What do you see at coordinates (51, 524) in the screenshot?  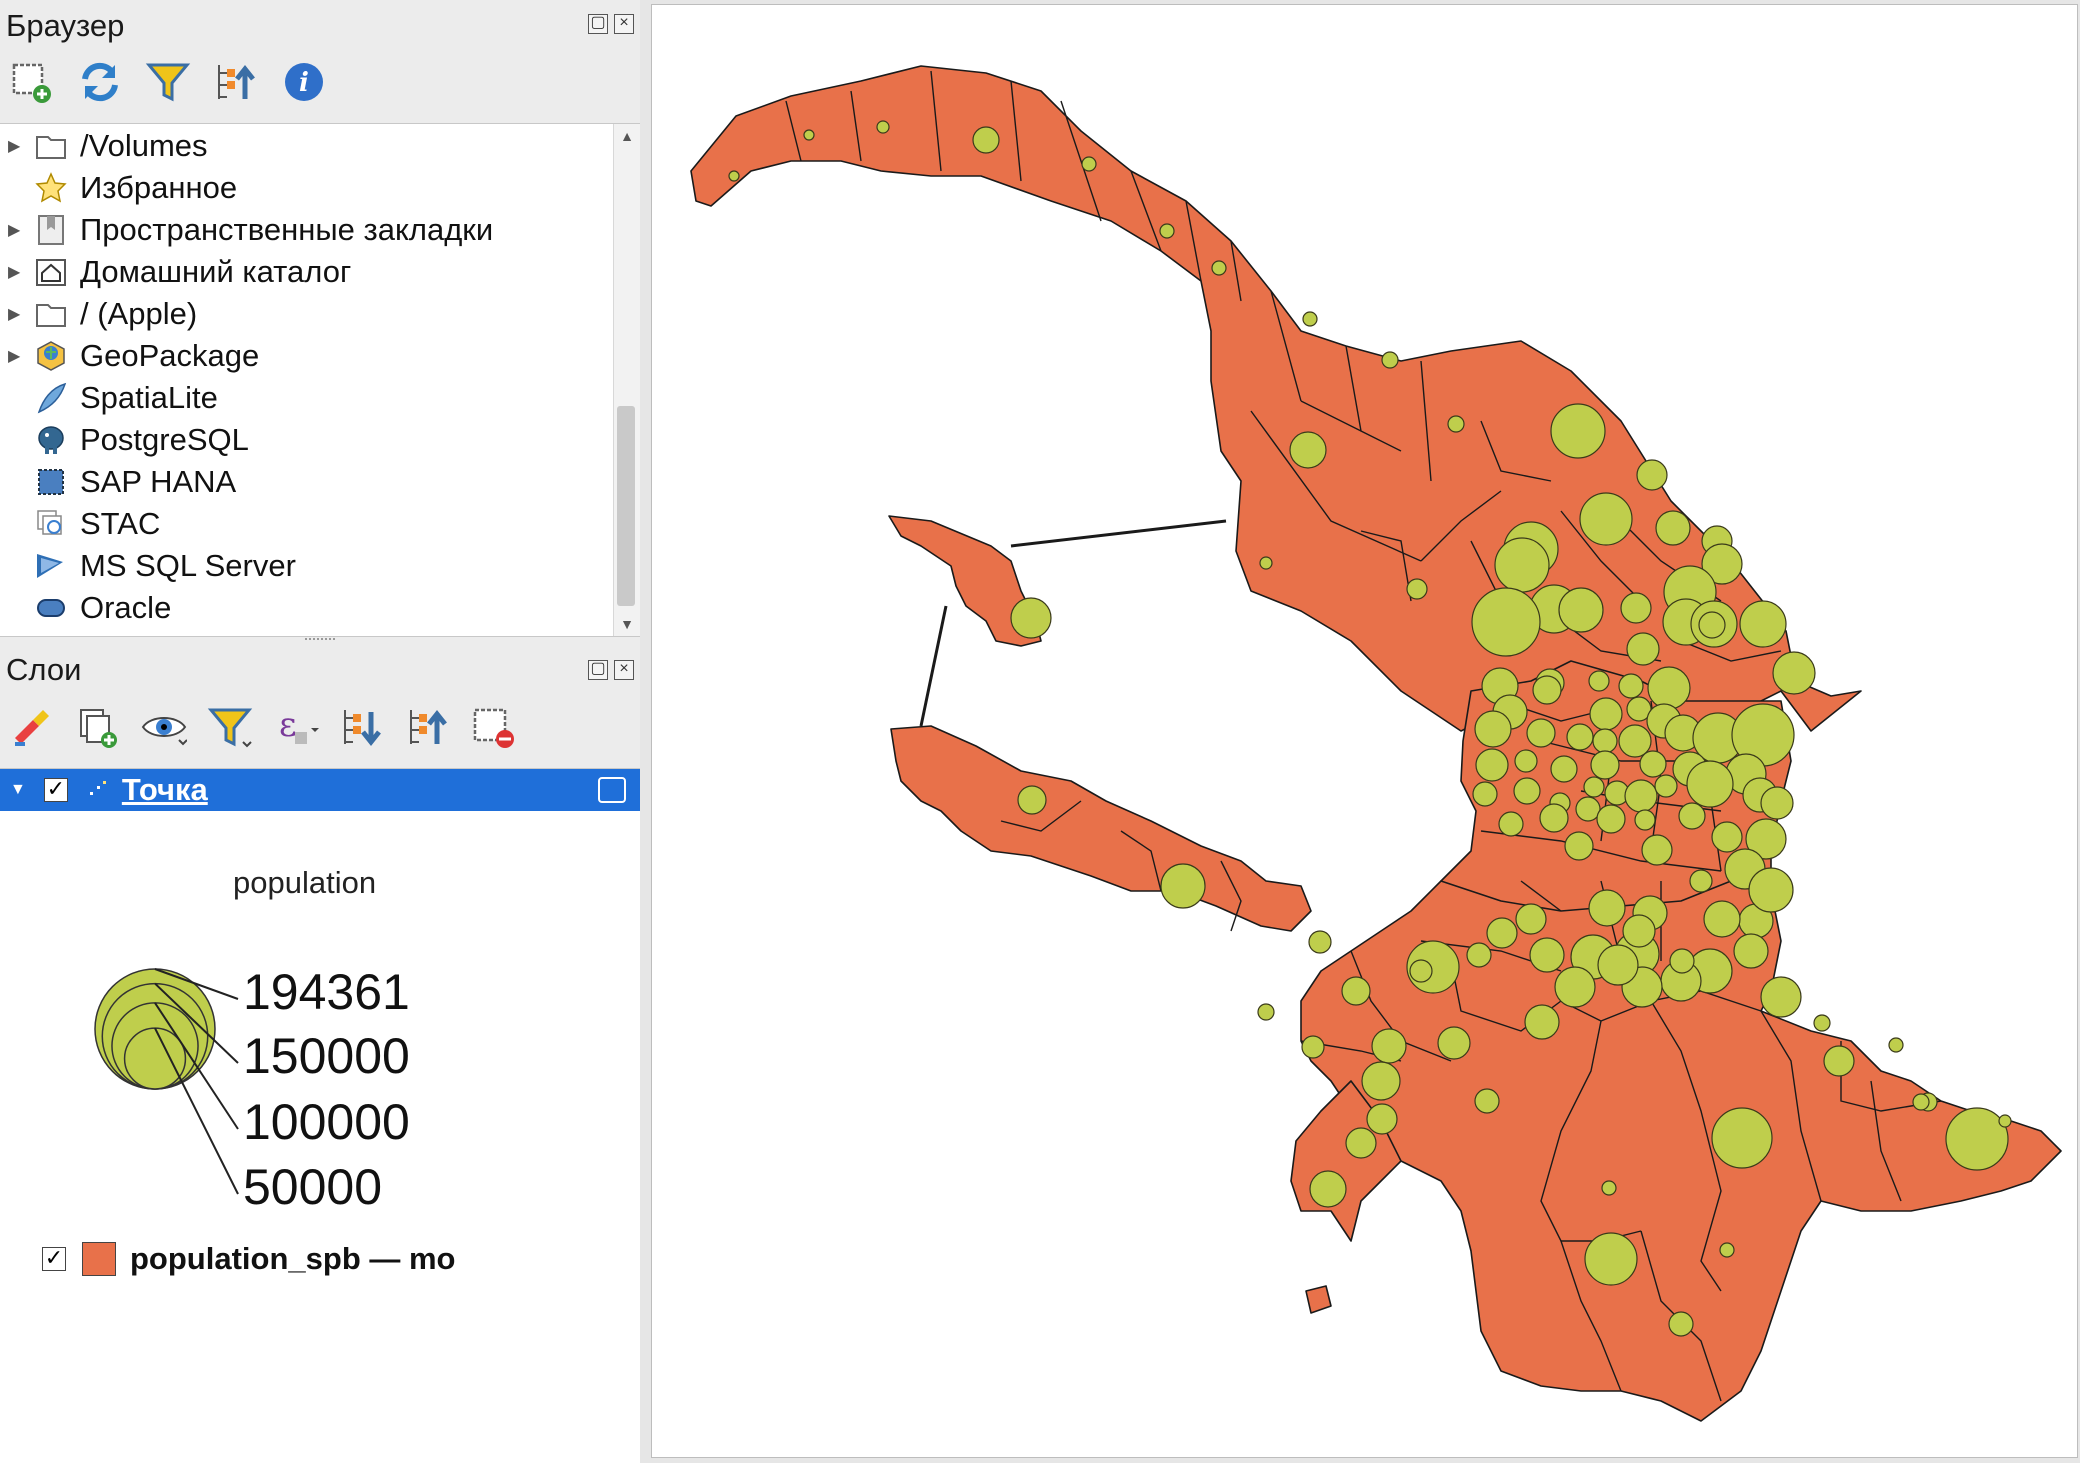 I see `stac-icon` at bounding box center [51, 524].